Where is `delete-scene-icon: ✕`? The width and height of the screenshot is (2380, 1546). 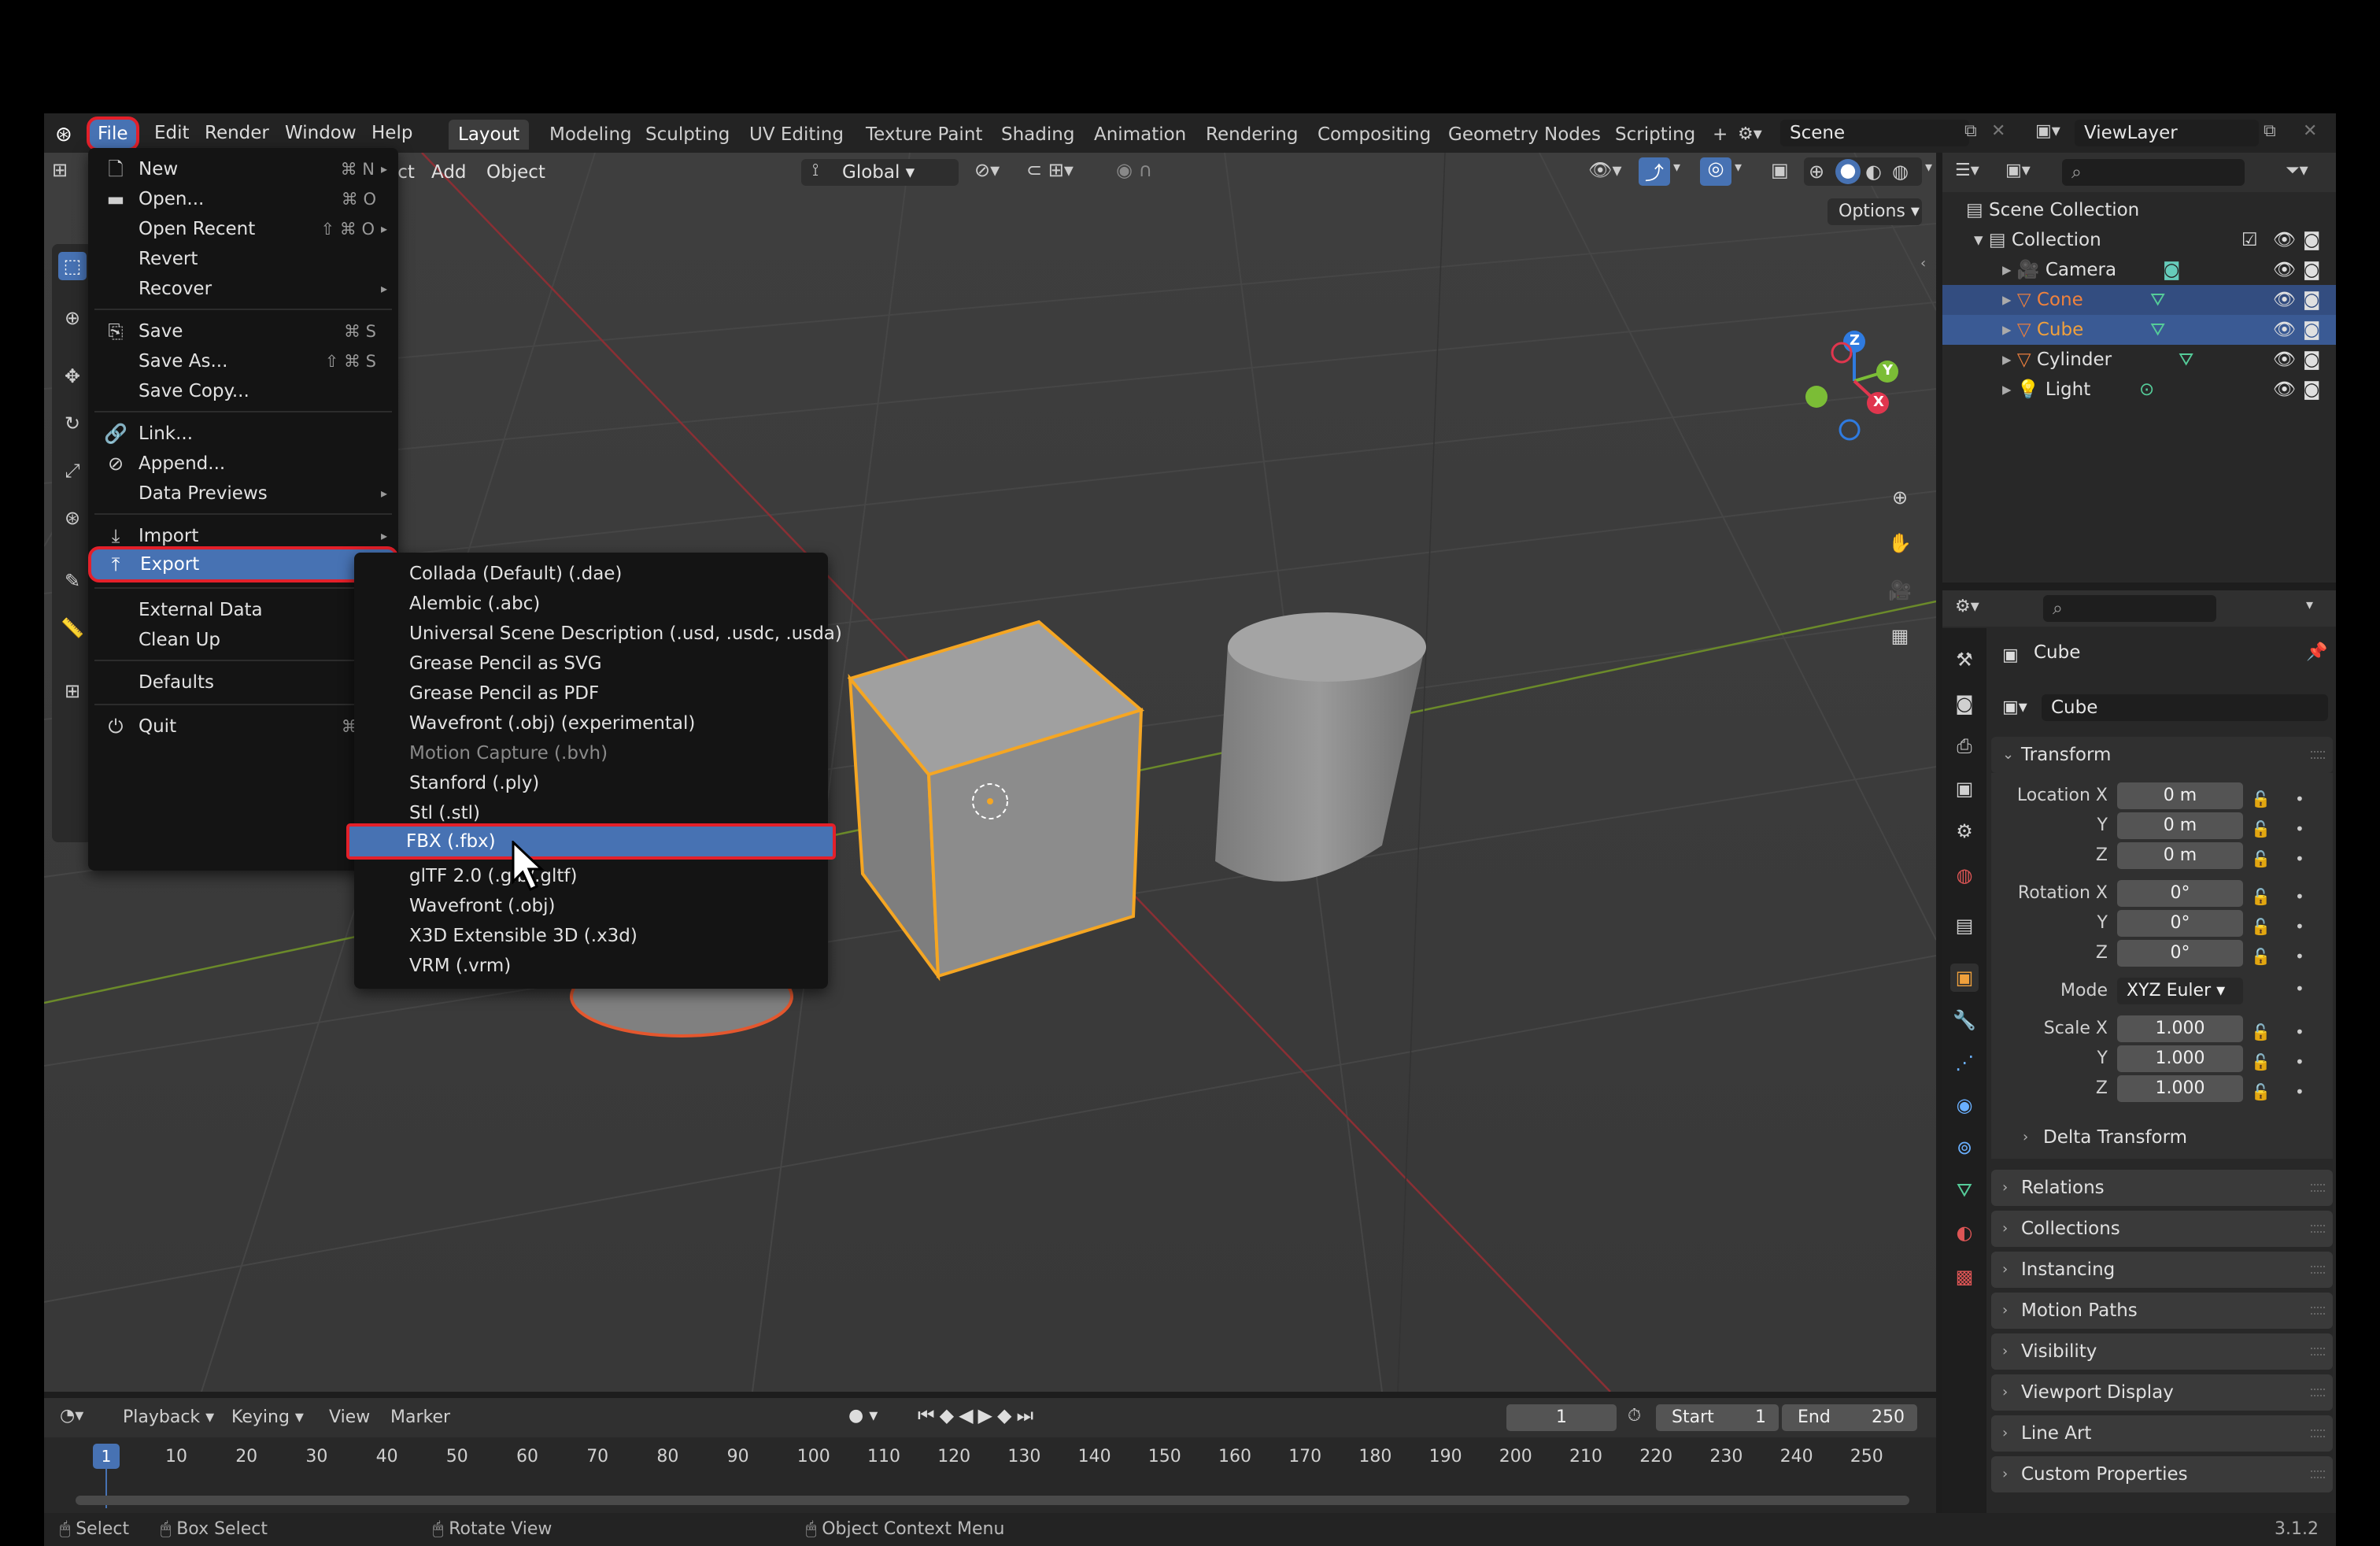
delete-scene-icon: ✕ is located at coordinates (1998, 131).